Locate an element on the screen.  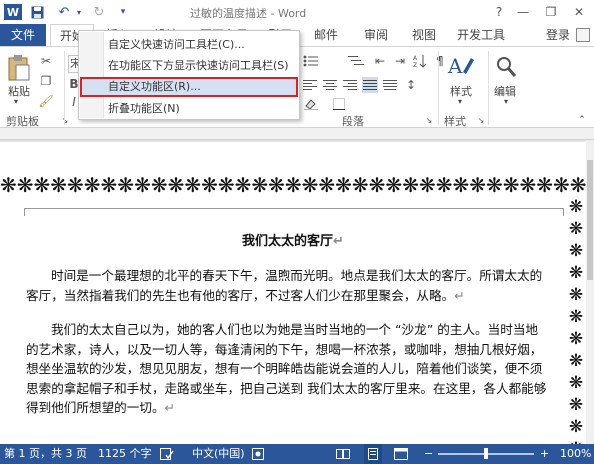
styles-launcher-icon: ↘ is located at coordinates (481, 120).